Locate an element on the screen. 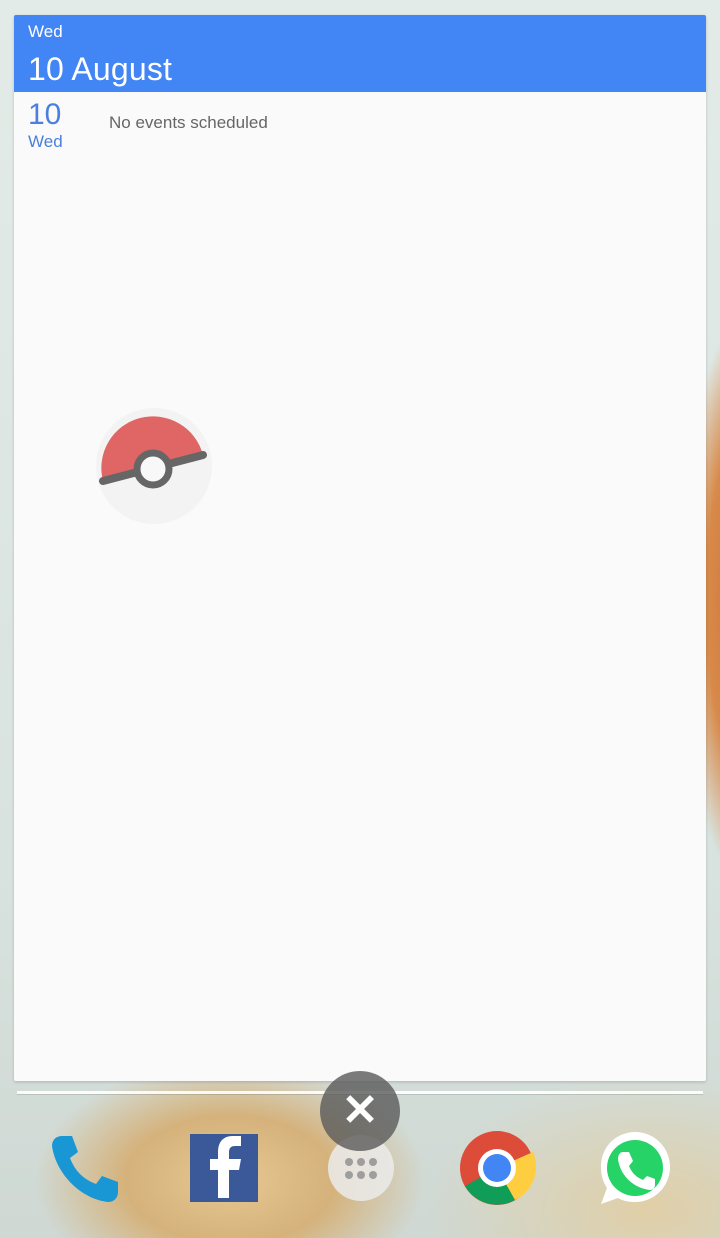 The height and width of the screenshot is (1238, 720). chrome-icon is located at coordinates (497, 1168).